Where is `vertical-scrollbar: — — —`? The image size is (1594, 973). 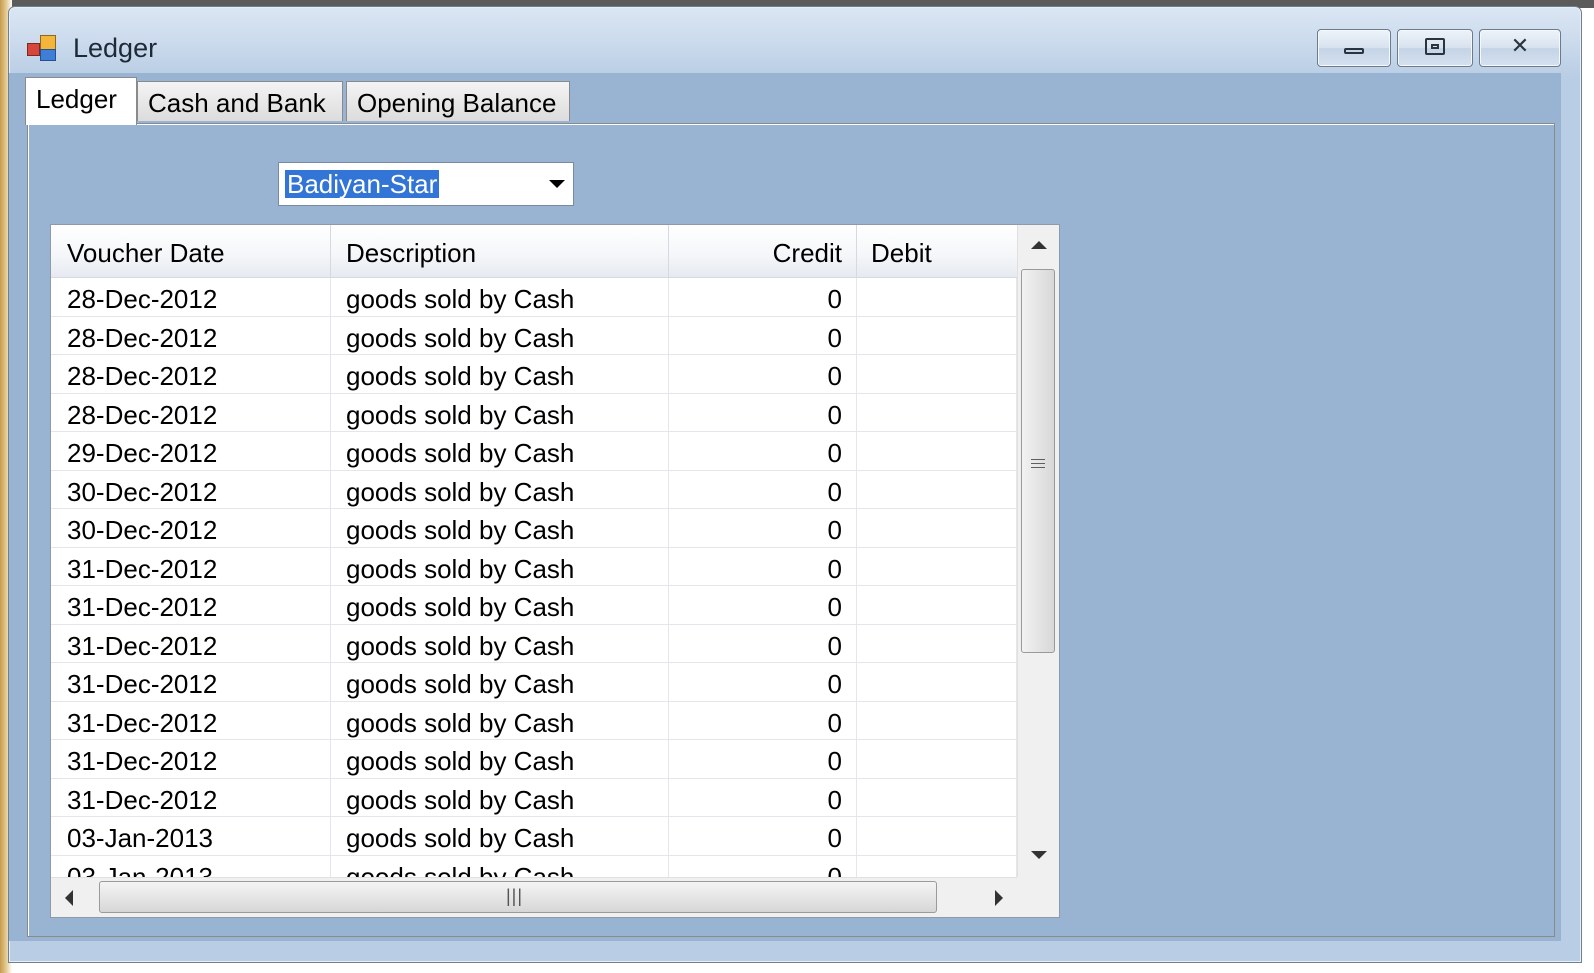
vertical-scrollbar: — — — is located at coordinates (1038, 551).